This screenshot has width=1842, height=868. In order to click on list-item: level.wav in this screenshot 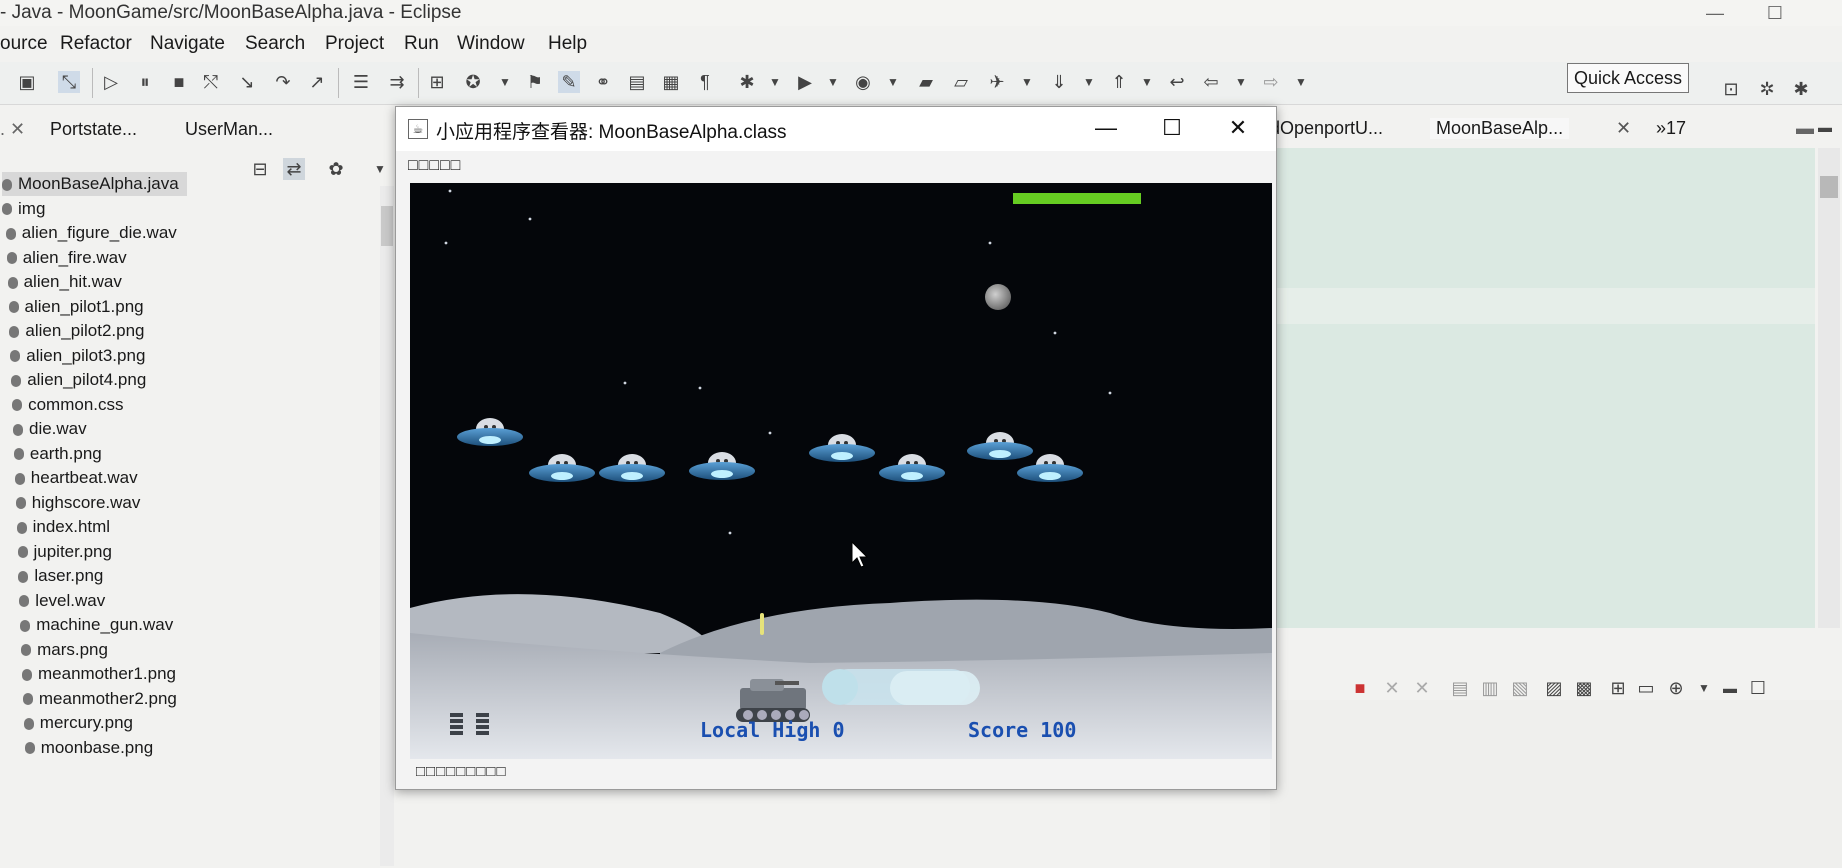, I will do `click(62, 601)`.